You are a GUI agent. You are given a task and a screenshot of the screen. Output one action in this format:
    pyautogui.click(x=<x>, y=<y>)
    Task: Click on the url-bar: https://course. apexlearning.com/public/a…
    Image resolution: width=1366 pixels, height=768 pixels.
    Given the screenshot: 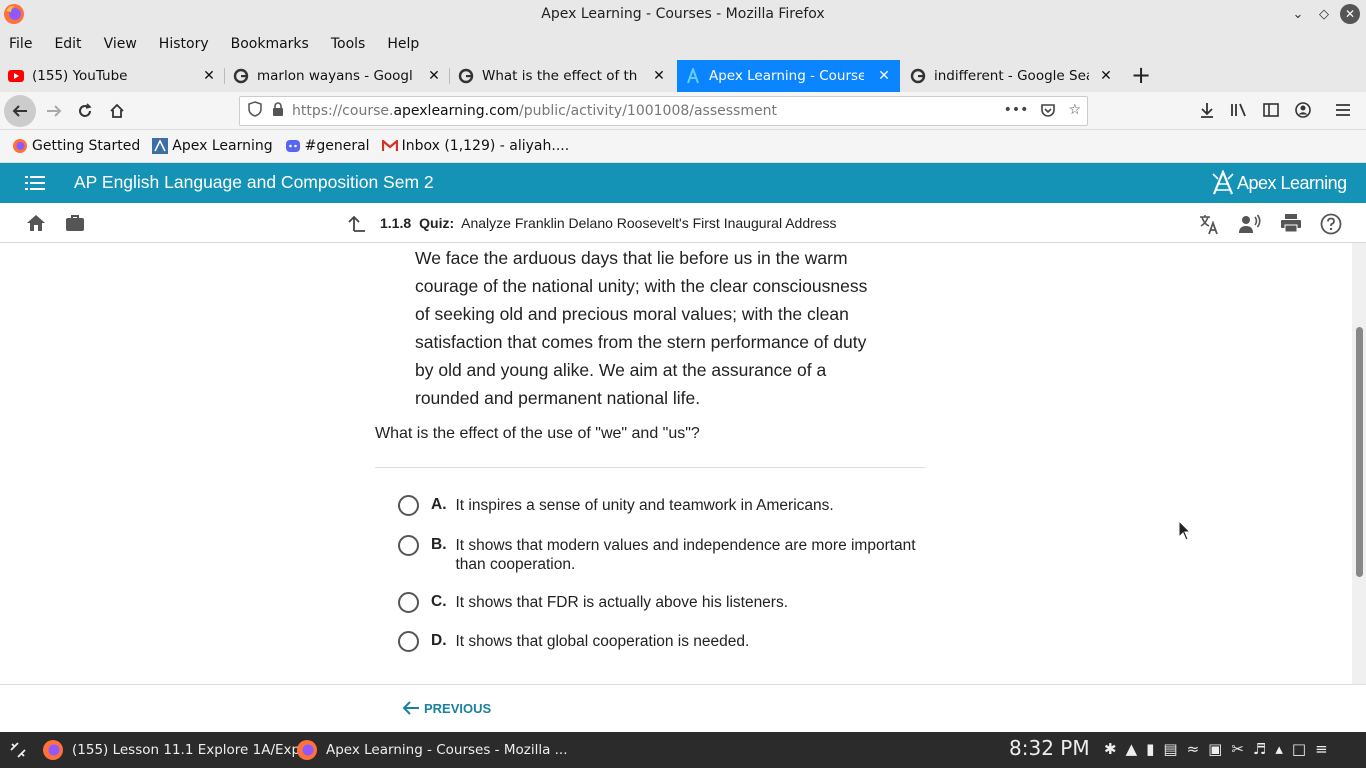 What is the action you would take?
    pyautogui.click(x=663, y=111)
    